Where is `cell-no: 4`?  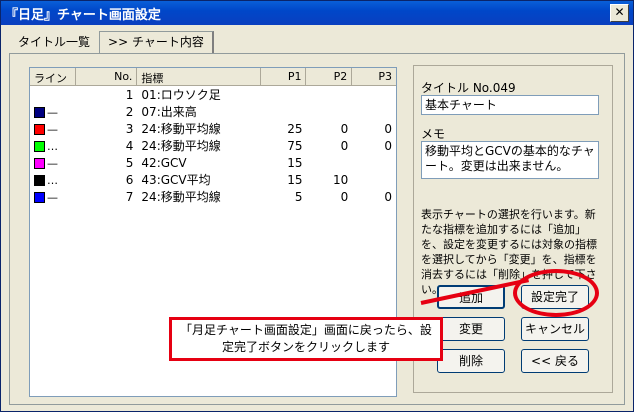 cell-no: 4 is located at coordinates (129, 145).